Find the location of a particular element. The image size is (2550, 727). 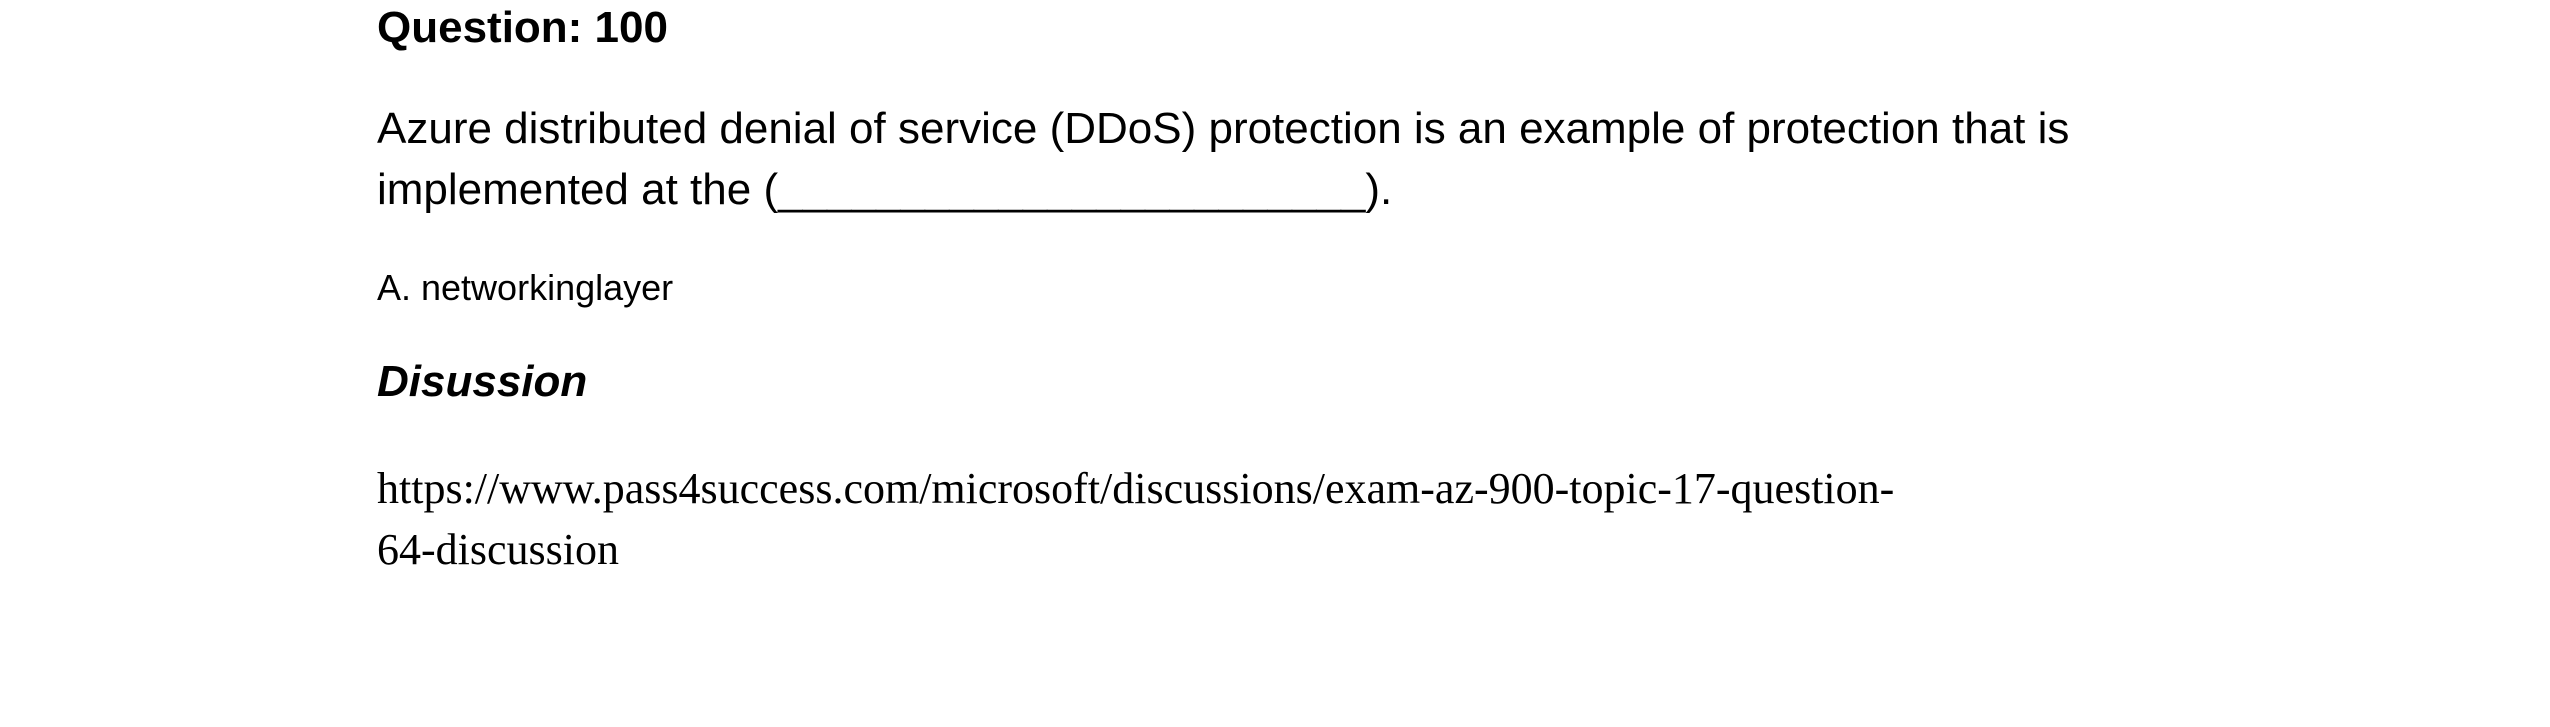

answer-option-a: A. networkinglayer is located at coordinates (525, 287).